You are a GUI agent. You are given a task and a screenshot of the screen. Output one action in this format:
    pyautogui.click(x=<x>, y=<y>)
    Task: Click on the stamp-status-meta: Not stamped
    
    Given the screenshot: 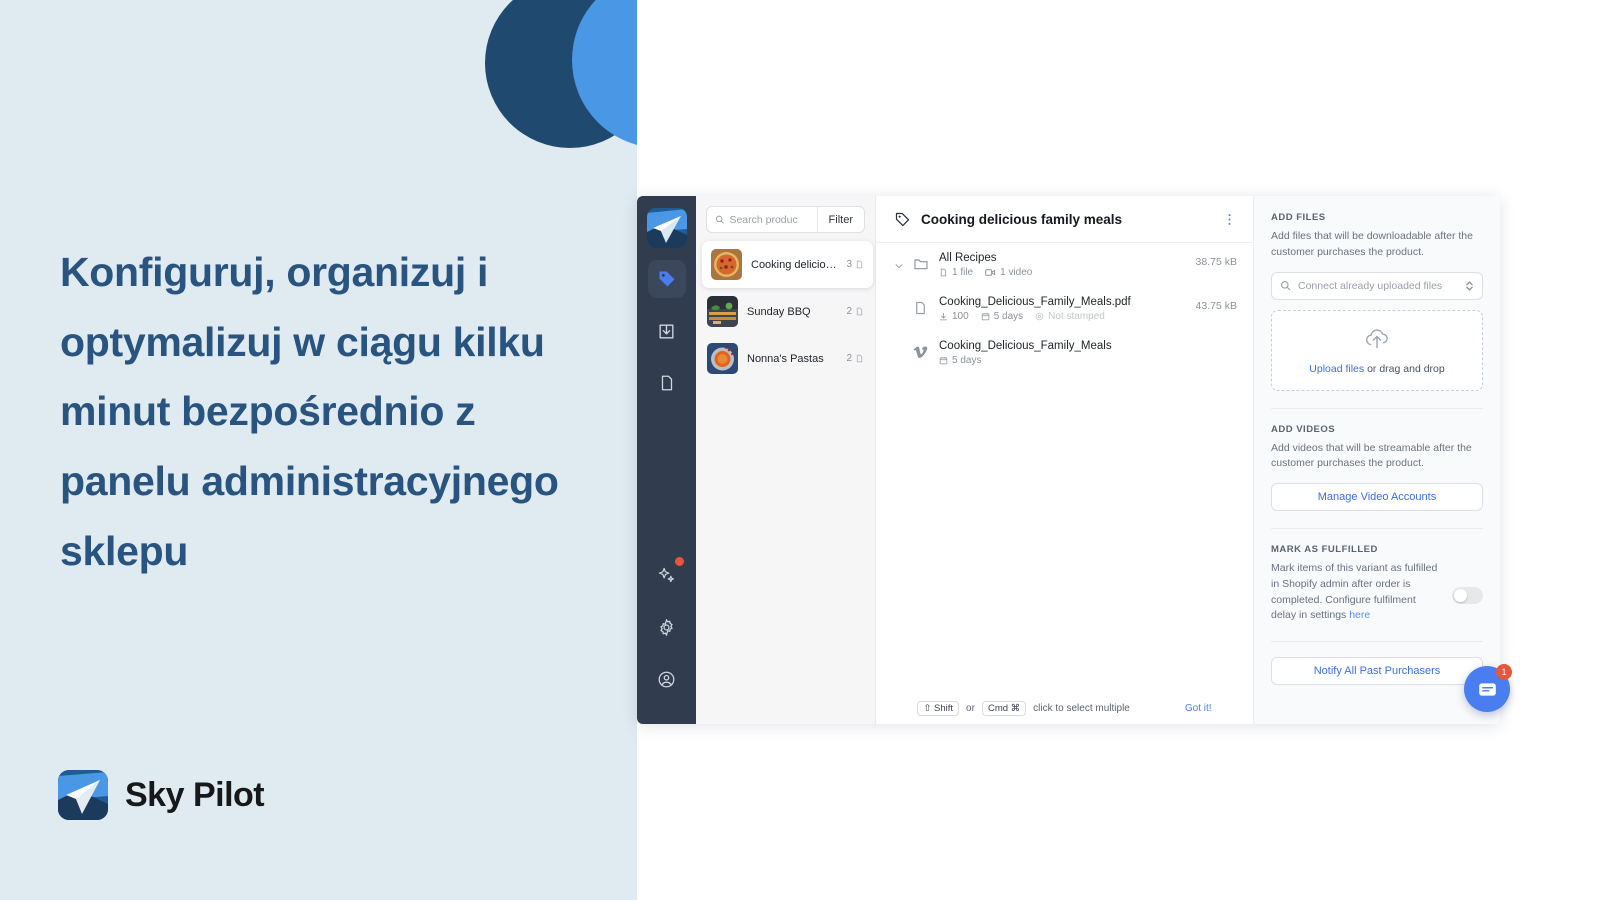 What is the action you would take?
    pyautogui.click(x=1070, y=316)
    